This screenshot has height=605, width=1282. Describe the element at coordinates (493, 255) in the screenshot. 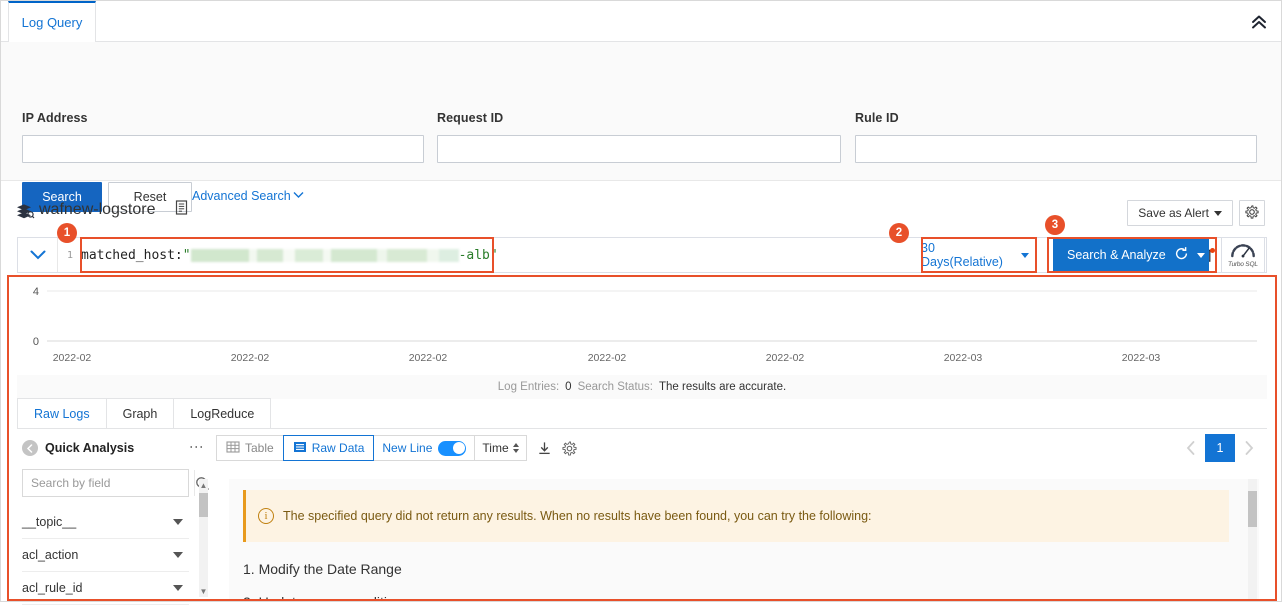

I see `query-quote-close: "` at that location.